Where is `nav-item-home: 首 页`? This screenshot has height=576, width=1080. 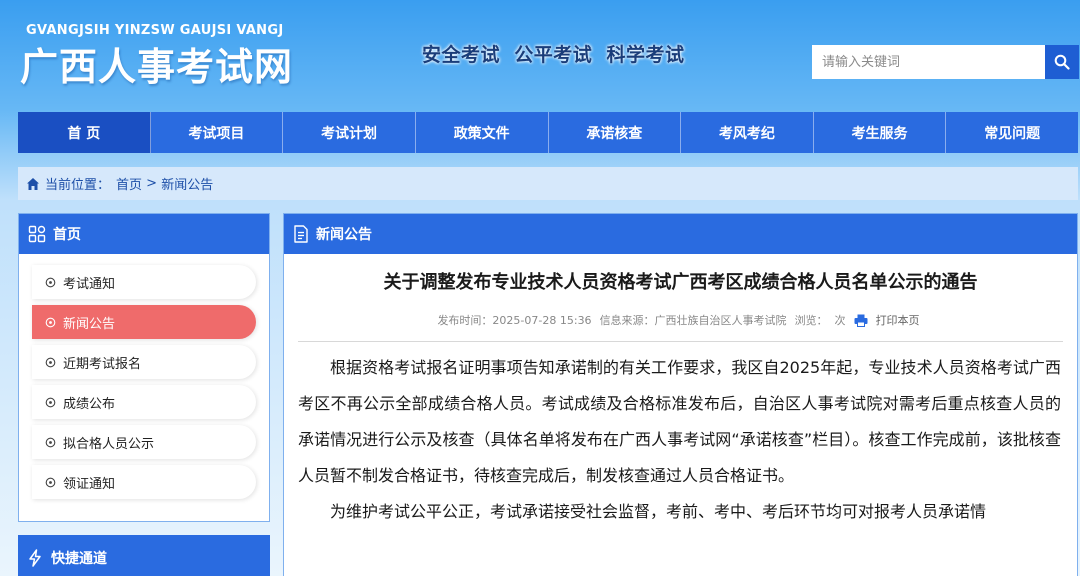 nav-item-home: 首 页 is located at coordinates (84, 132).